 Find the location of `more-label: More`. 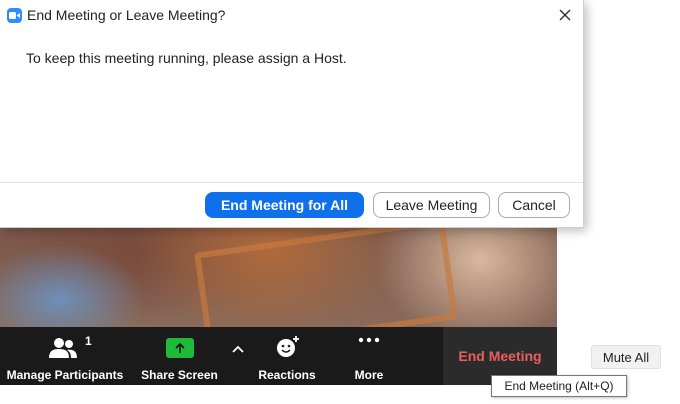

more-label: More is located at coordinates (369, 375).